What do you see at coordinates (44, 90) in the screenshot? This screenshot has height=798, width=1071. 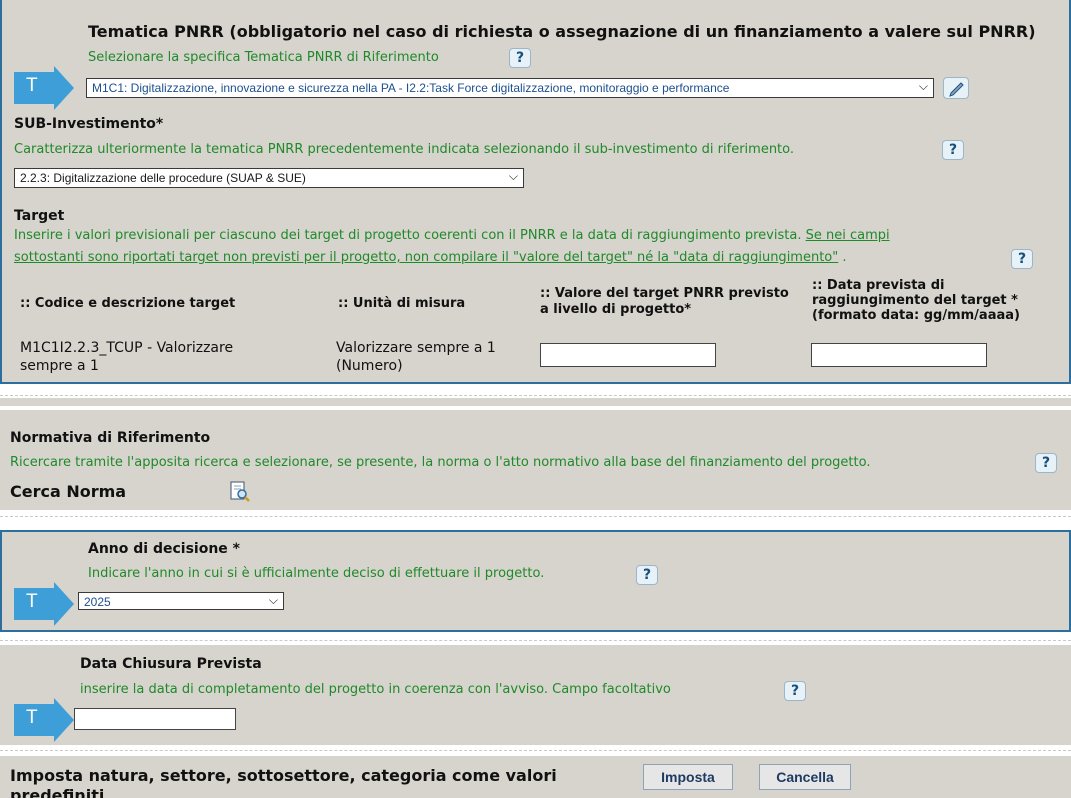 I see `tematica-arrow-icon: T` at bounding box center [44, 90].